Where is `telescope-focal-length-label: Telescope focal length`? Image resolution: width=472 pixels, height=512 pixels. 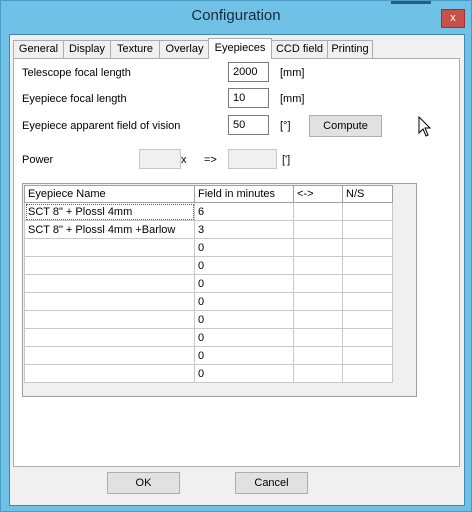
telescope-focal-length-label: Telescope focal length is located at coordinates (76, 73).